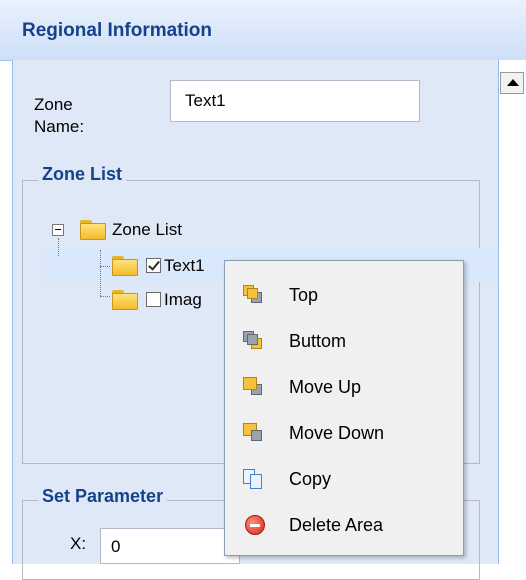  I want to click on menu-item-copy: Copy, so click(344, 479).